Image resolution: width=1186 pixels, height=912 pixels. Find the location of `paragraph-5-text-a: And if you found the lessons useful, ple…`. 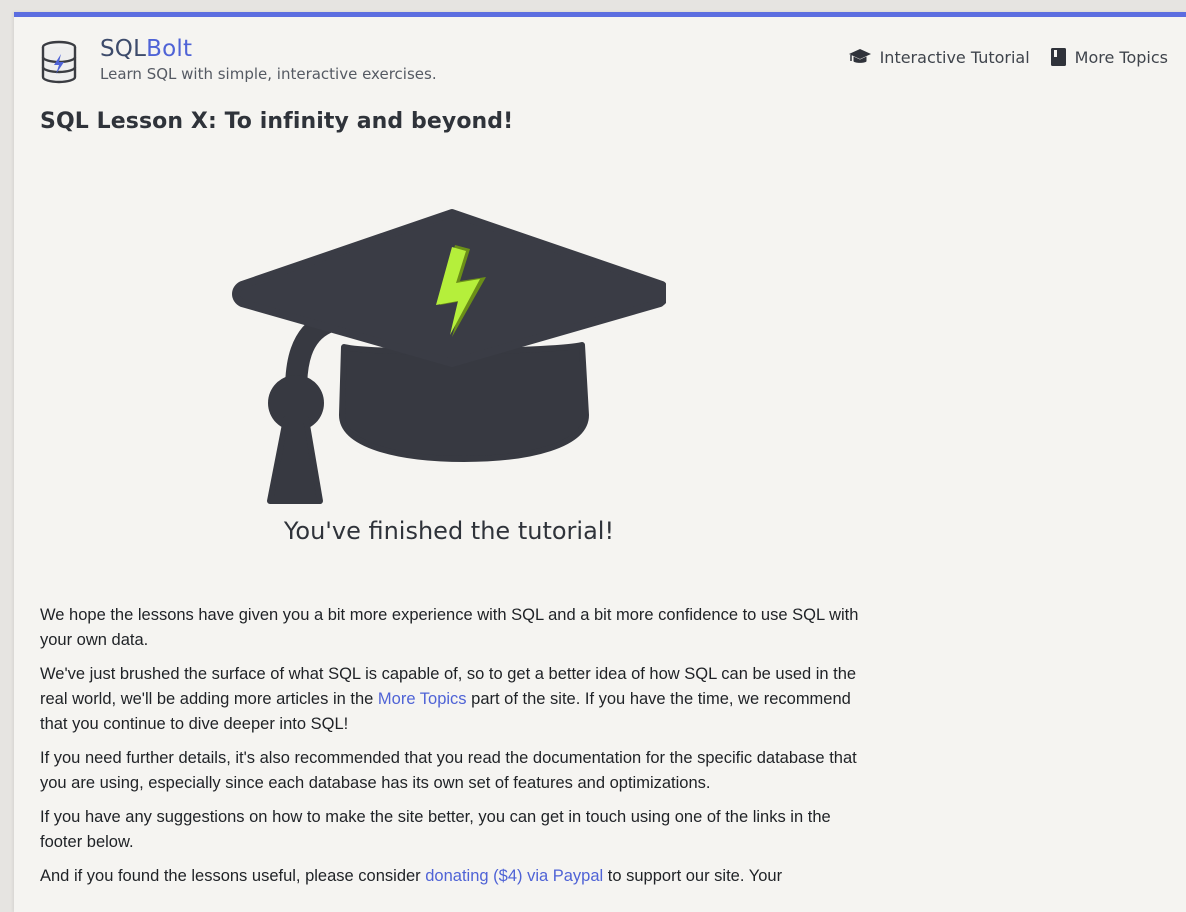

paragraph-5-text-a: And if you found the lessons useful, ple… is located at coordinates (233, 876).